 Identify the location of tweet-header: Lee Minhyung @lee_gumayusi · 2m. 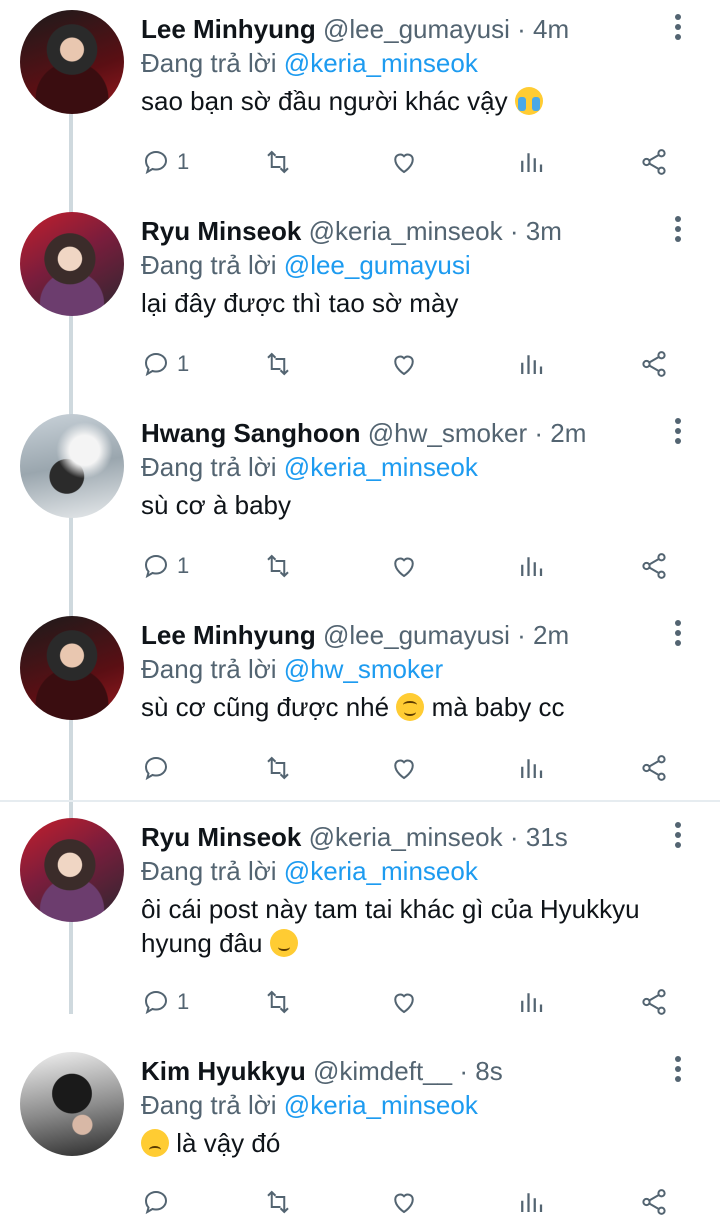
(355, 635).